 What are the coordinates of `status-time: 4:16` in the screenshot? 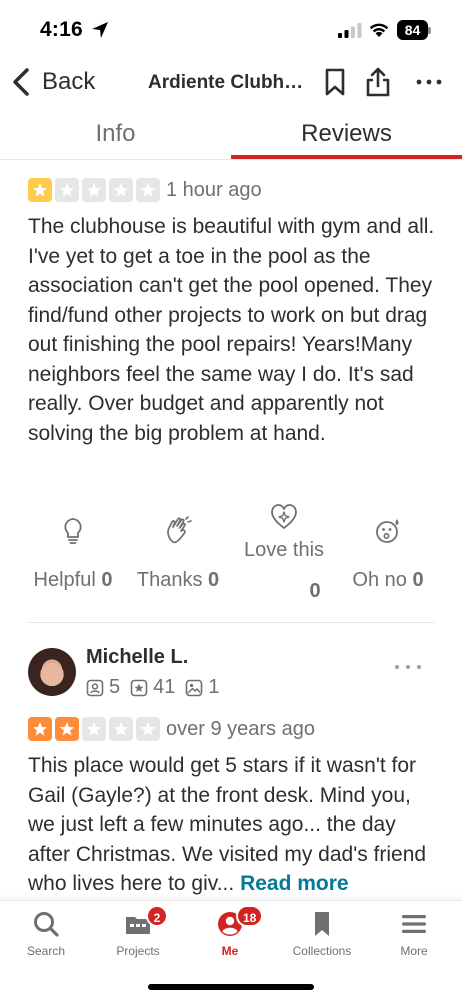 It's located at (61, 29).